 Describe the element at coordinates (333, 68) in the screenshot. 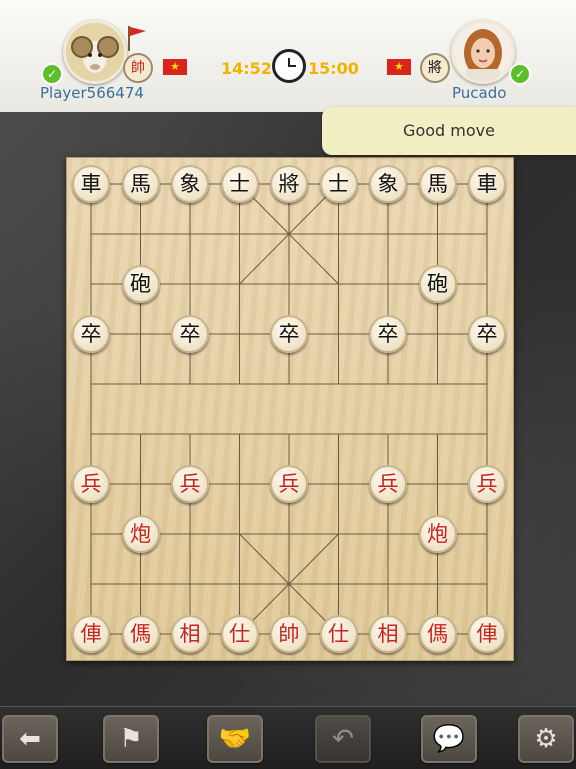

I see `player-timer-right: 15:00` at that location.